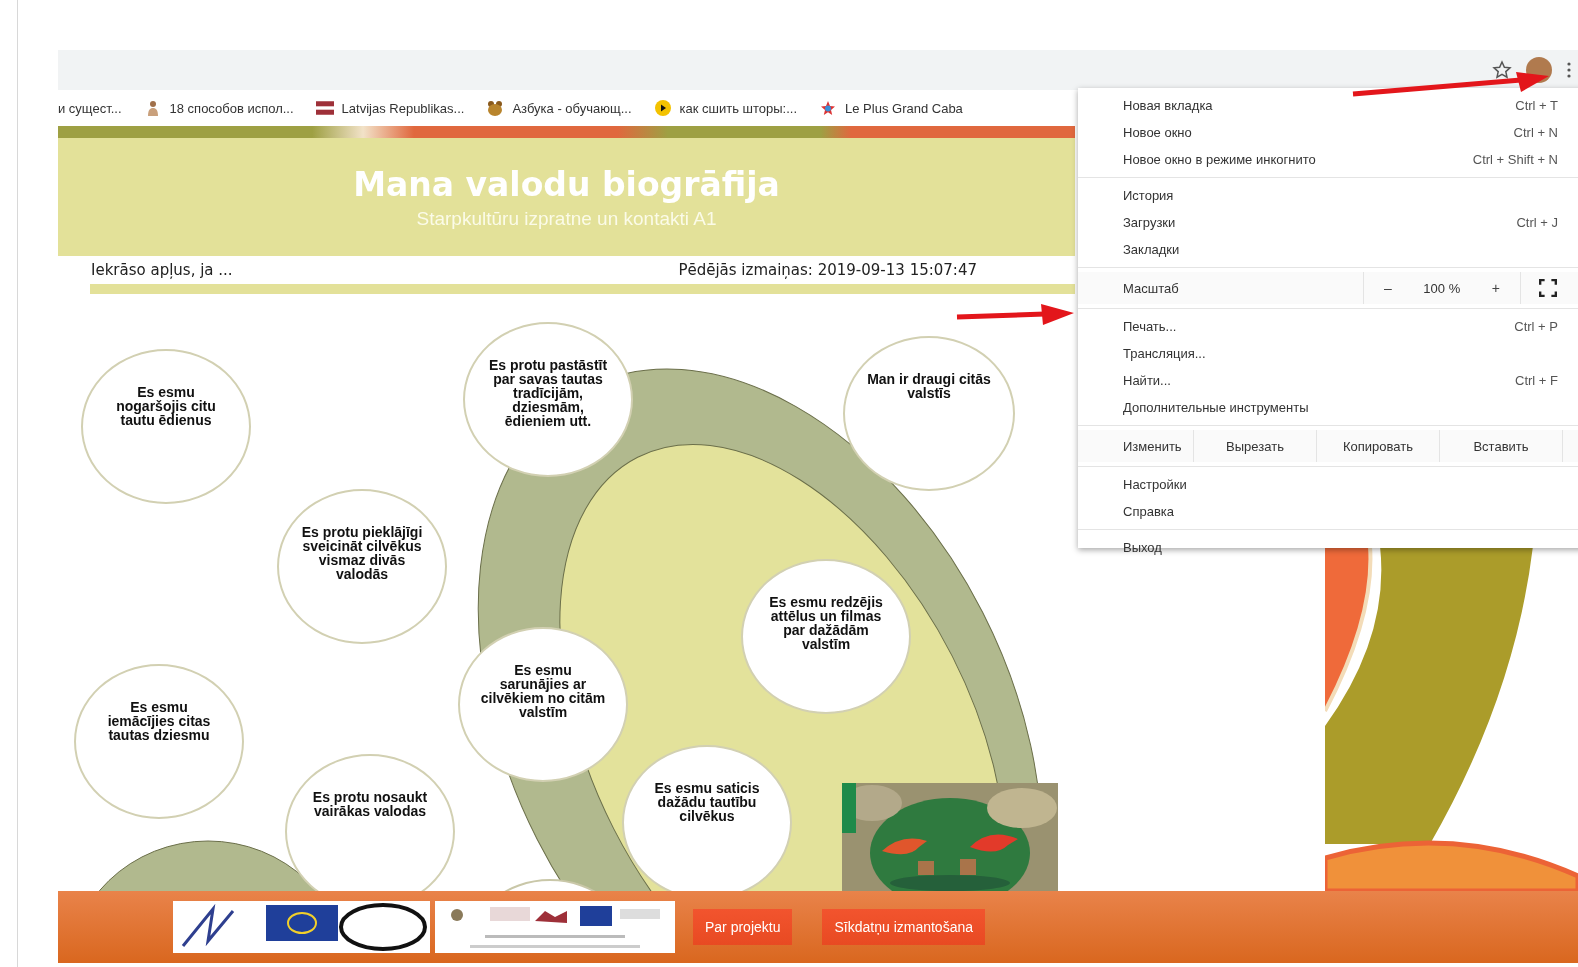  What do you see at coordinates (1328, 222) in the screenshot?
I see `menu-item: Загрузки Ctrl + J` at bounding box center [1328, 222].